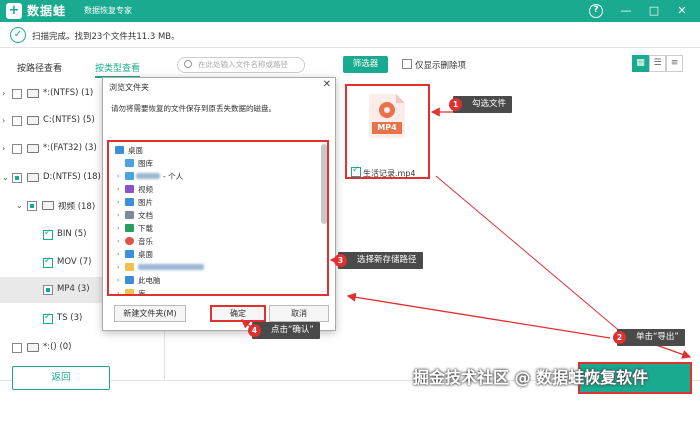 This screenshot has height=424, width=700. What do you see at coordinates (455, 104) in the screenshot?
I see `step-number: 1` at bounding box center [455, 104].